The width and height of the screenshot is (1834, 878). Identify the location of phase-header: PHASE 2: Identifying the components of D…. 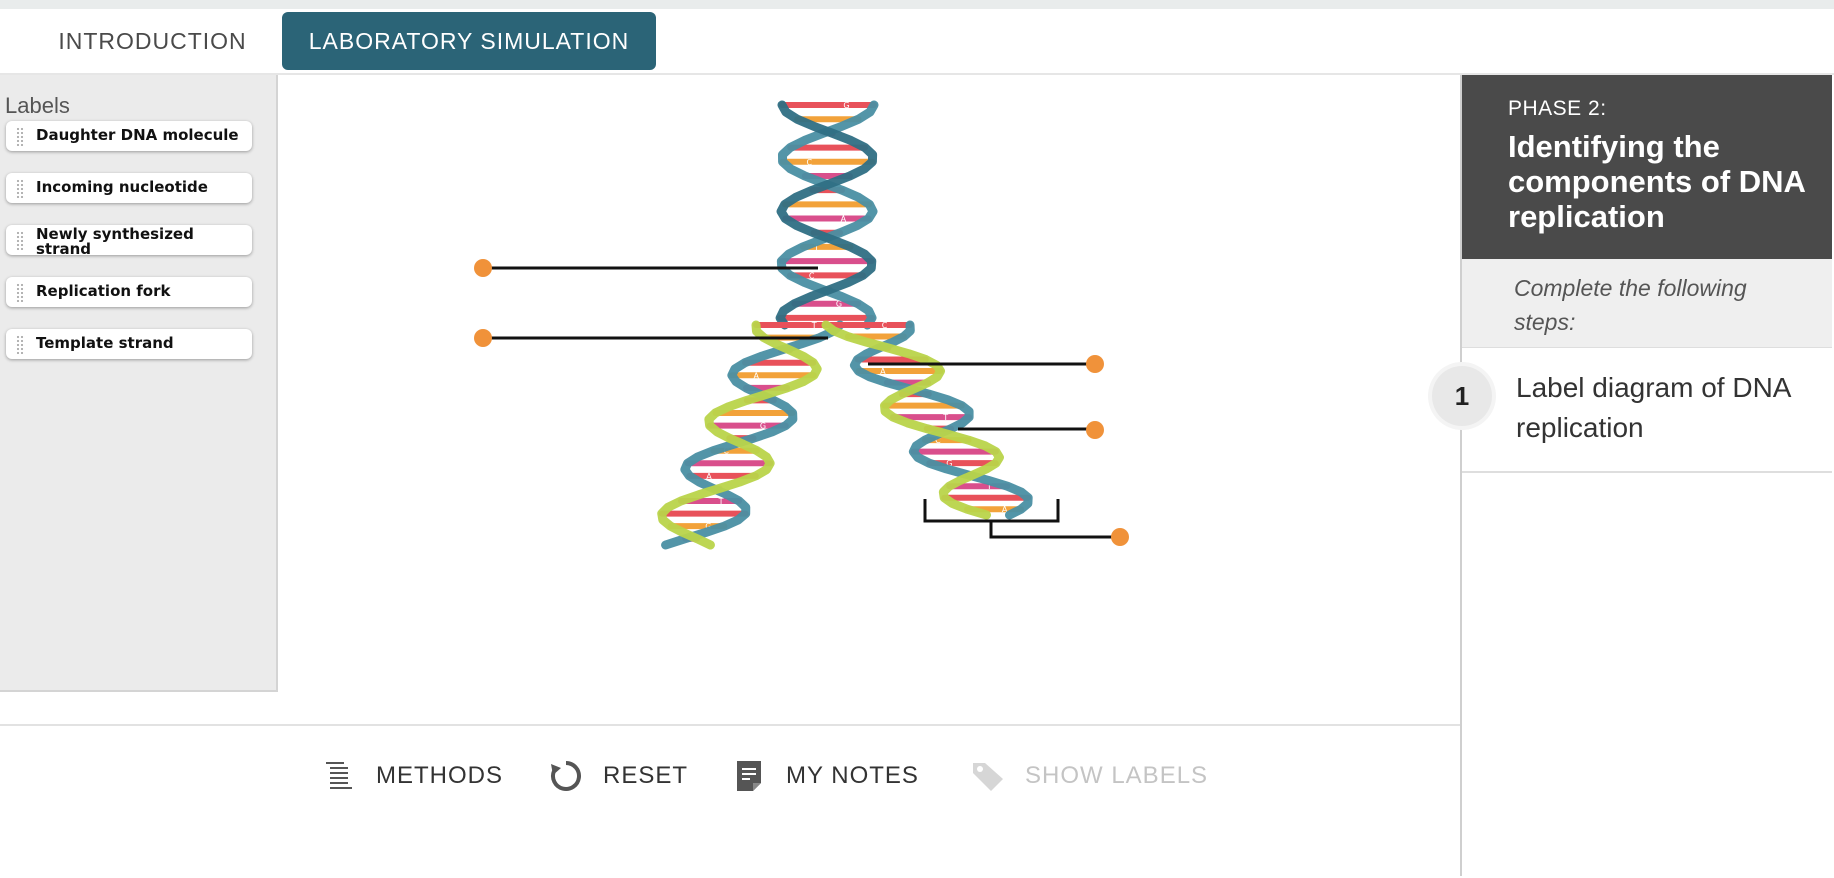
(1647, 167).